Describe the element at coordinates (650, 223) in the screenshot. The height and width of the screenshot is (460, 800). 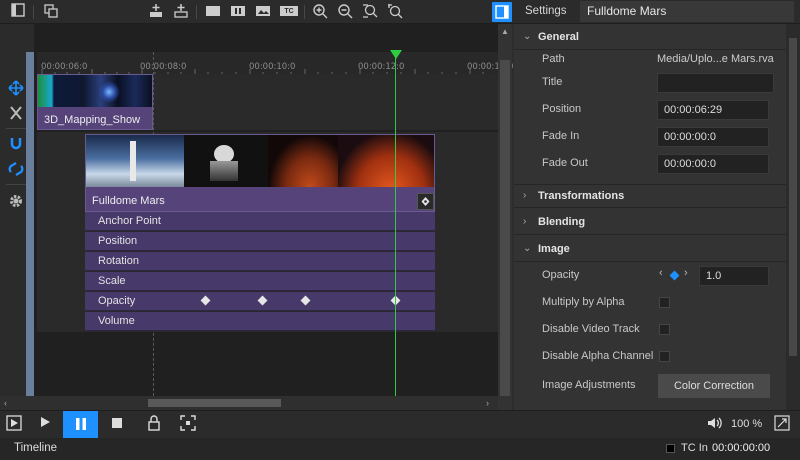
I see `section-blending: › Blending` at that location.